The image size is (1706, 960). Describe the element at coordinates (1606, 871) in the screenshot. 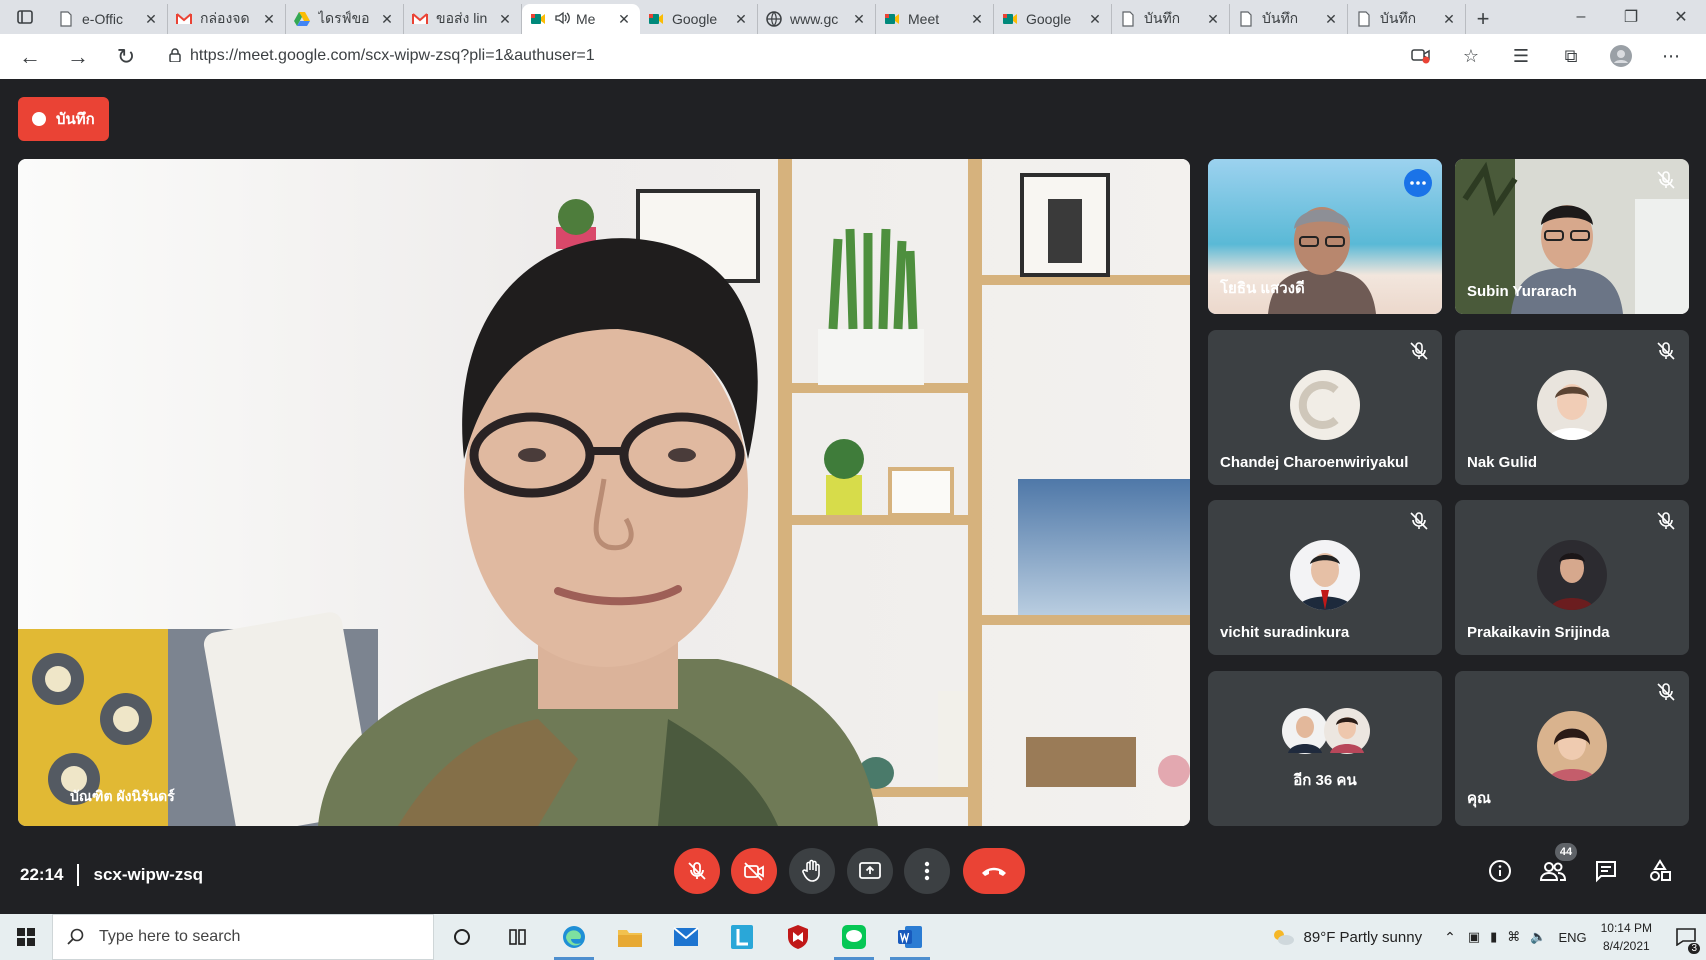

I see `chat-button` at that location.